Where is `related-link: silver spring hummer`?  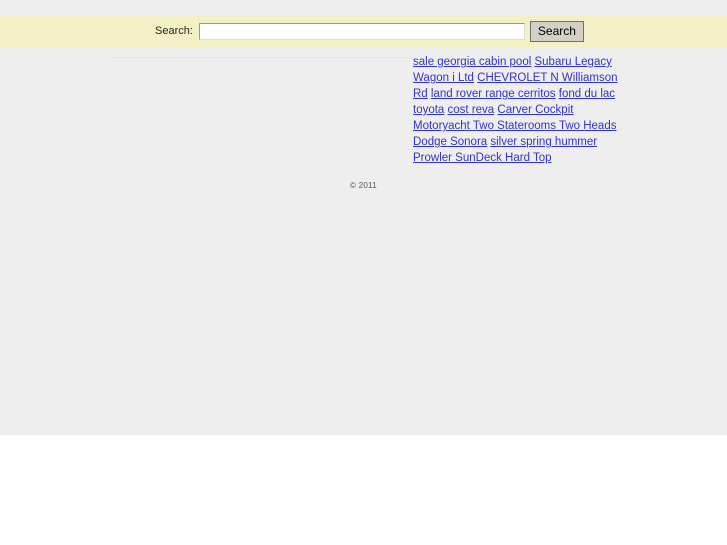 related-link: silver spring hummer is located at coordinates (543, 142).